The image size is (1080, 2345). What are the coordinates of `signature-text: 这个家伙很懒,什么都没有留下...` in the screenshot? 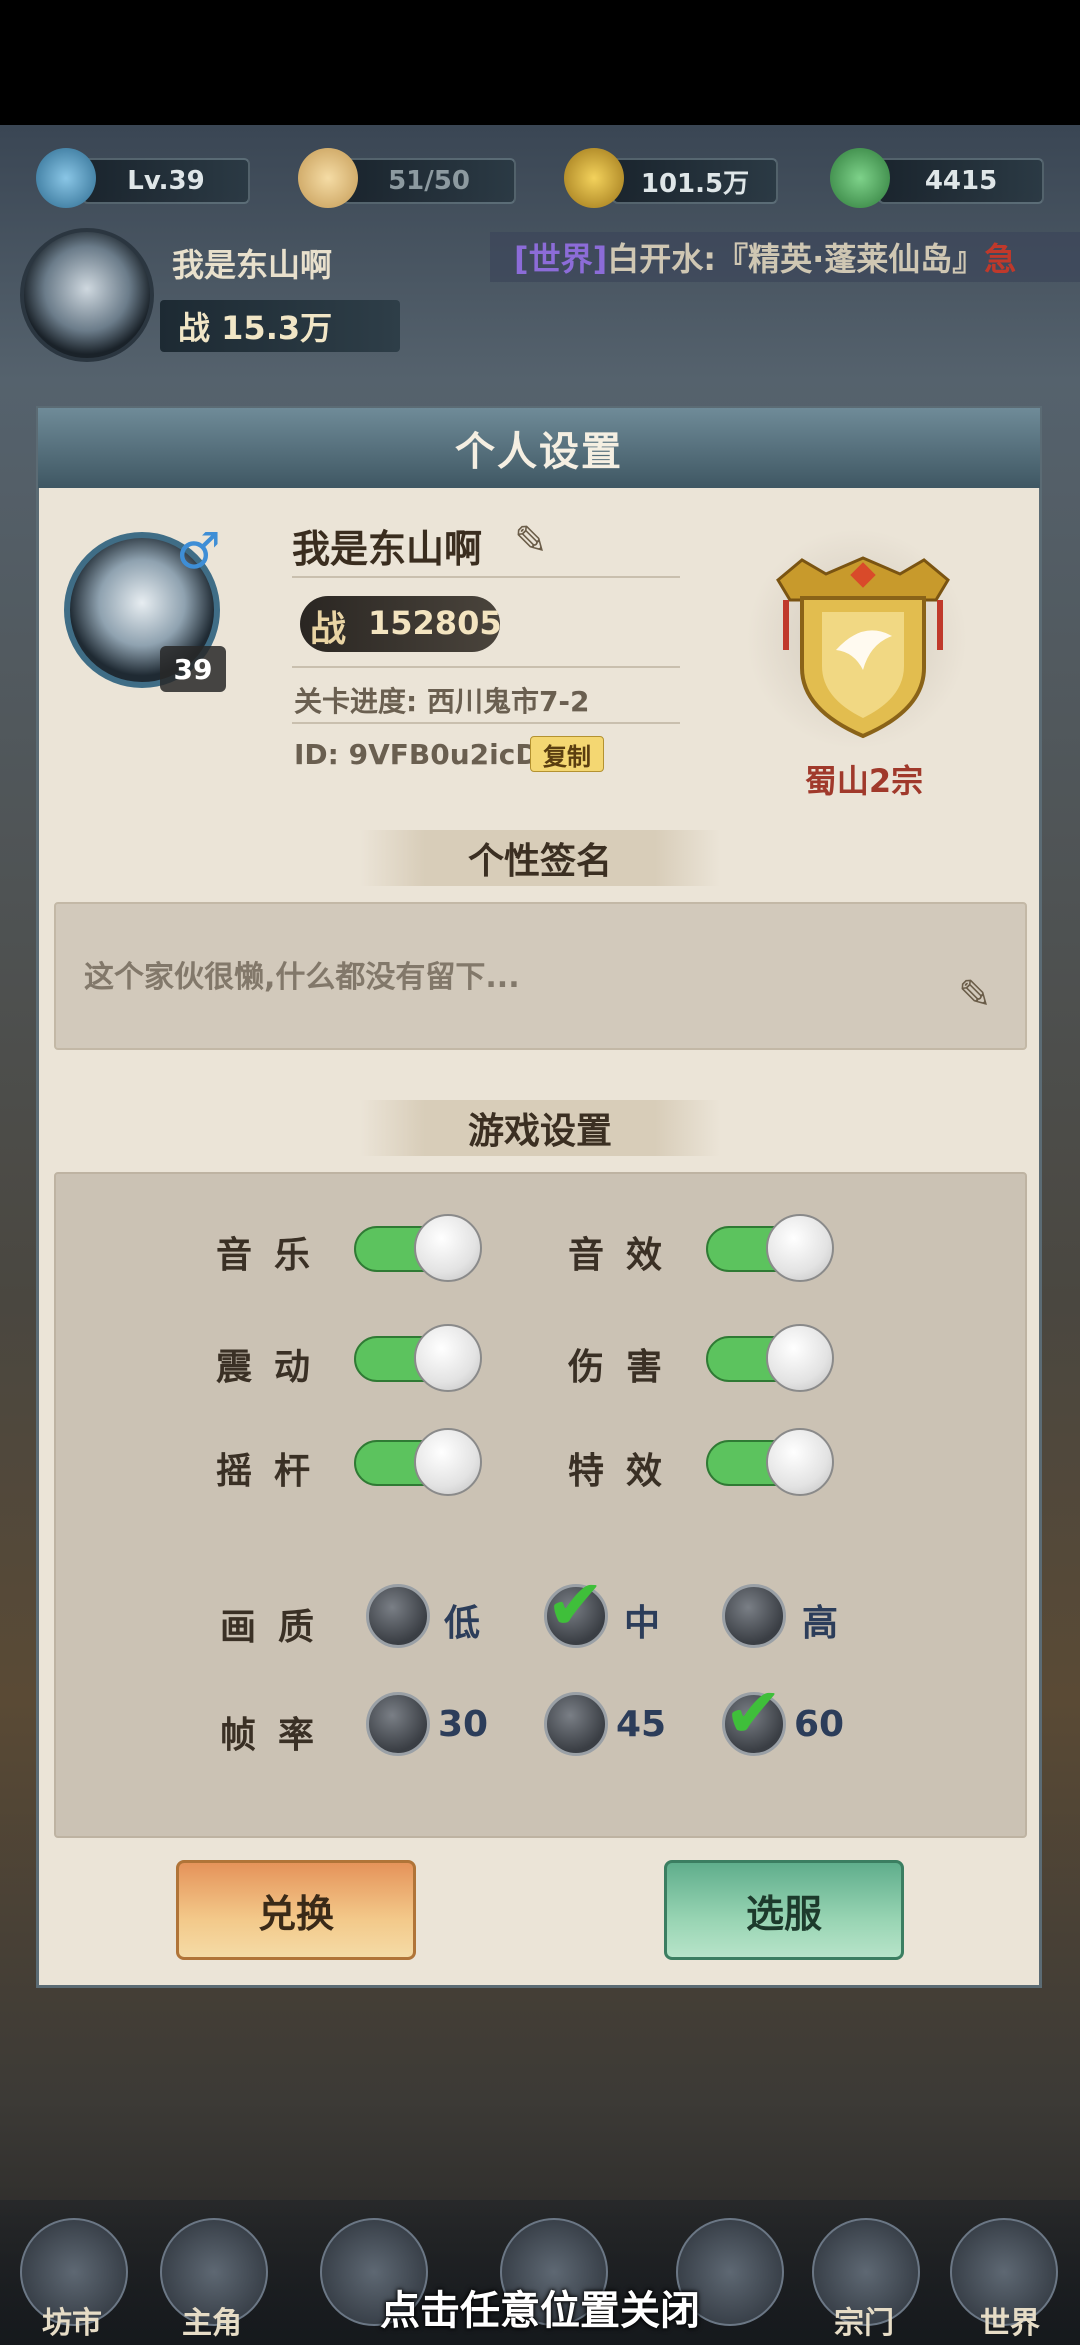 It's located at (302, 977).